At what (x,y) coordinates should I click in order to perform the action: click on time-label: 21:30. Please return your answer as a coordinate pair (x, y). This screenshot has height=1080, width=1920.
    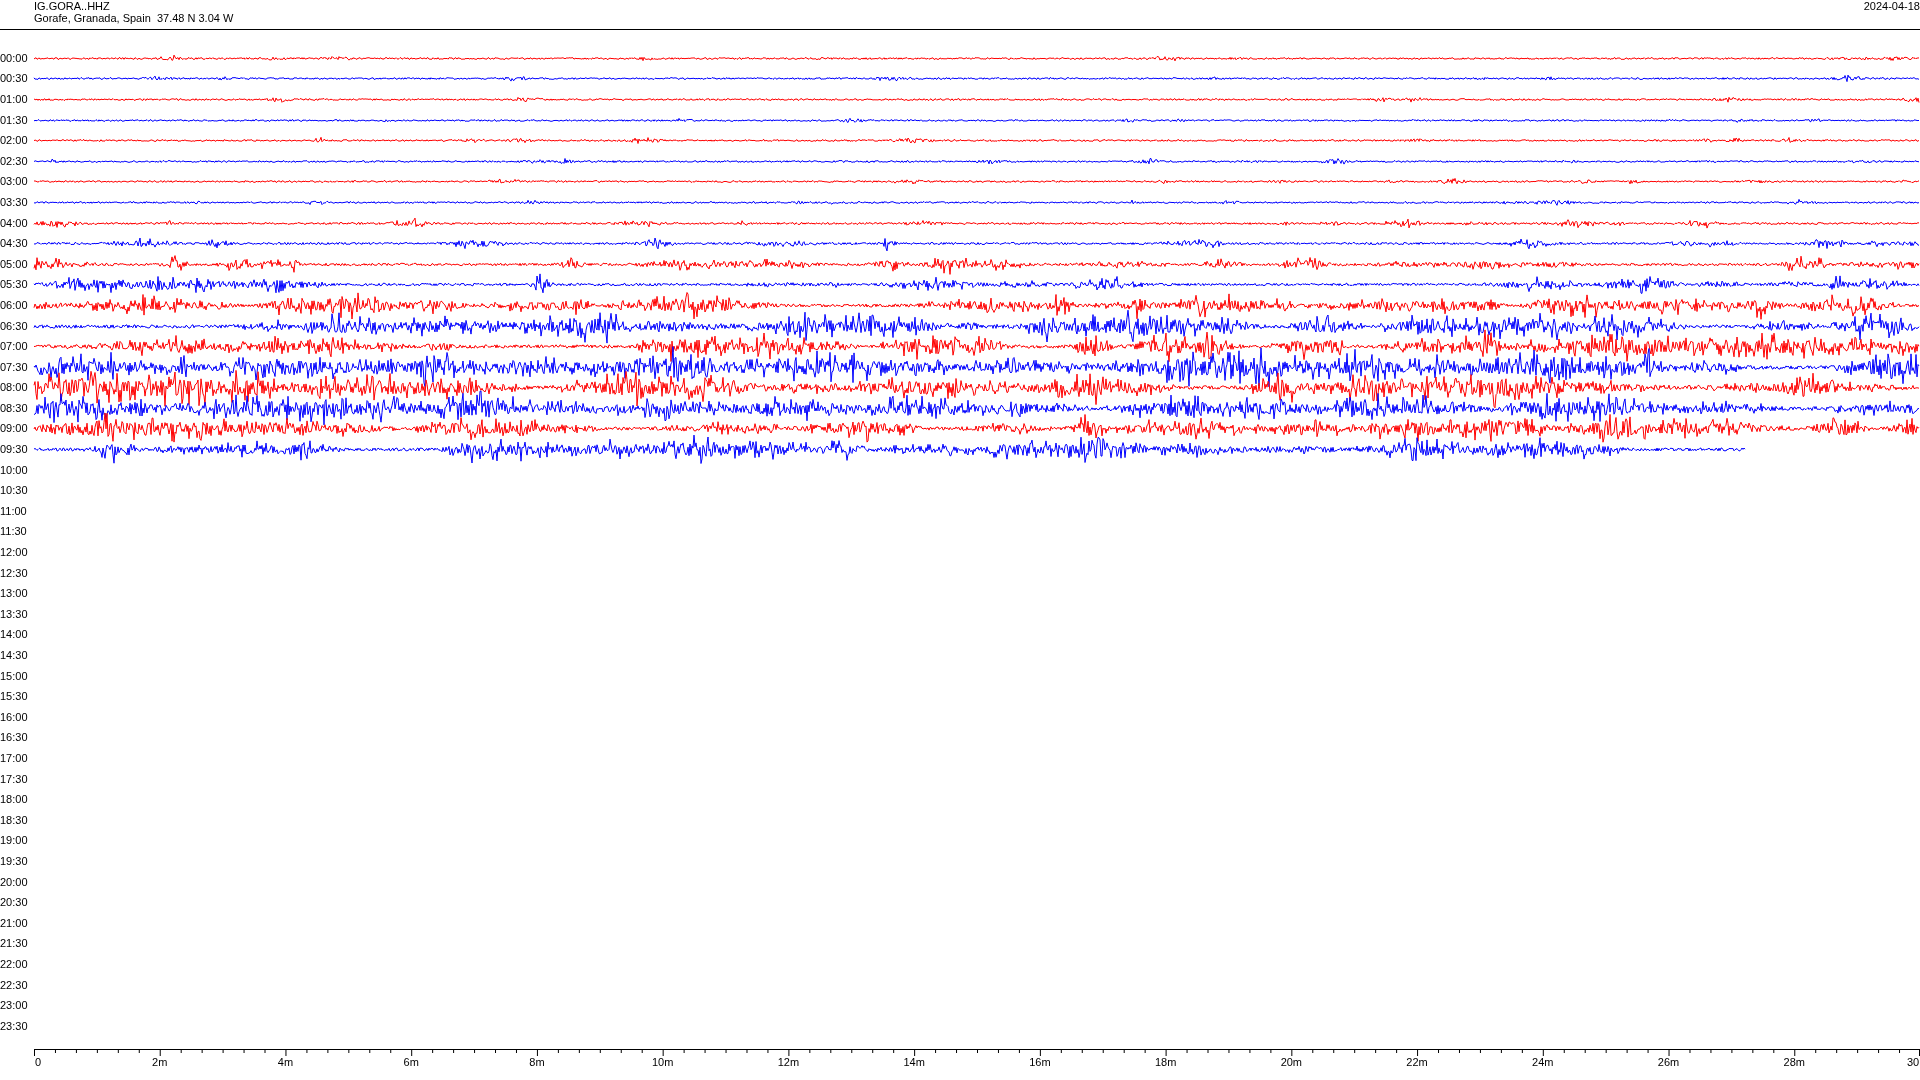
    Looking at the image, I should click on (14, 944).